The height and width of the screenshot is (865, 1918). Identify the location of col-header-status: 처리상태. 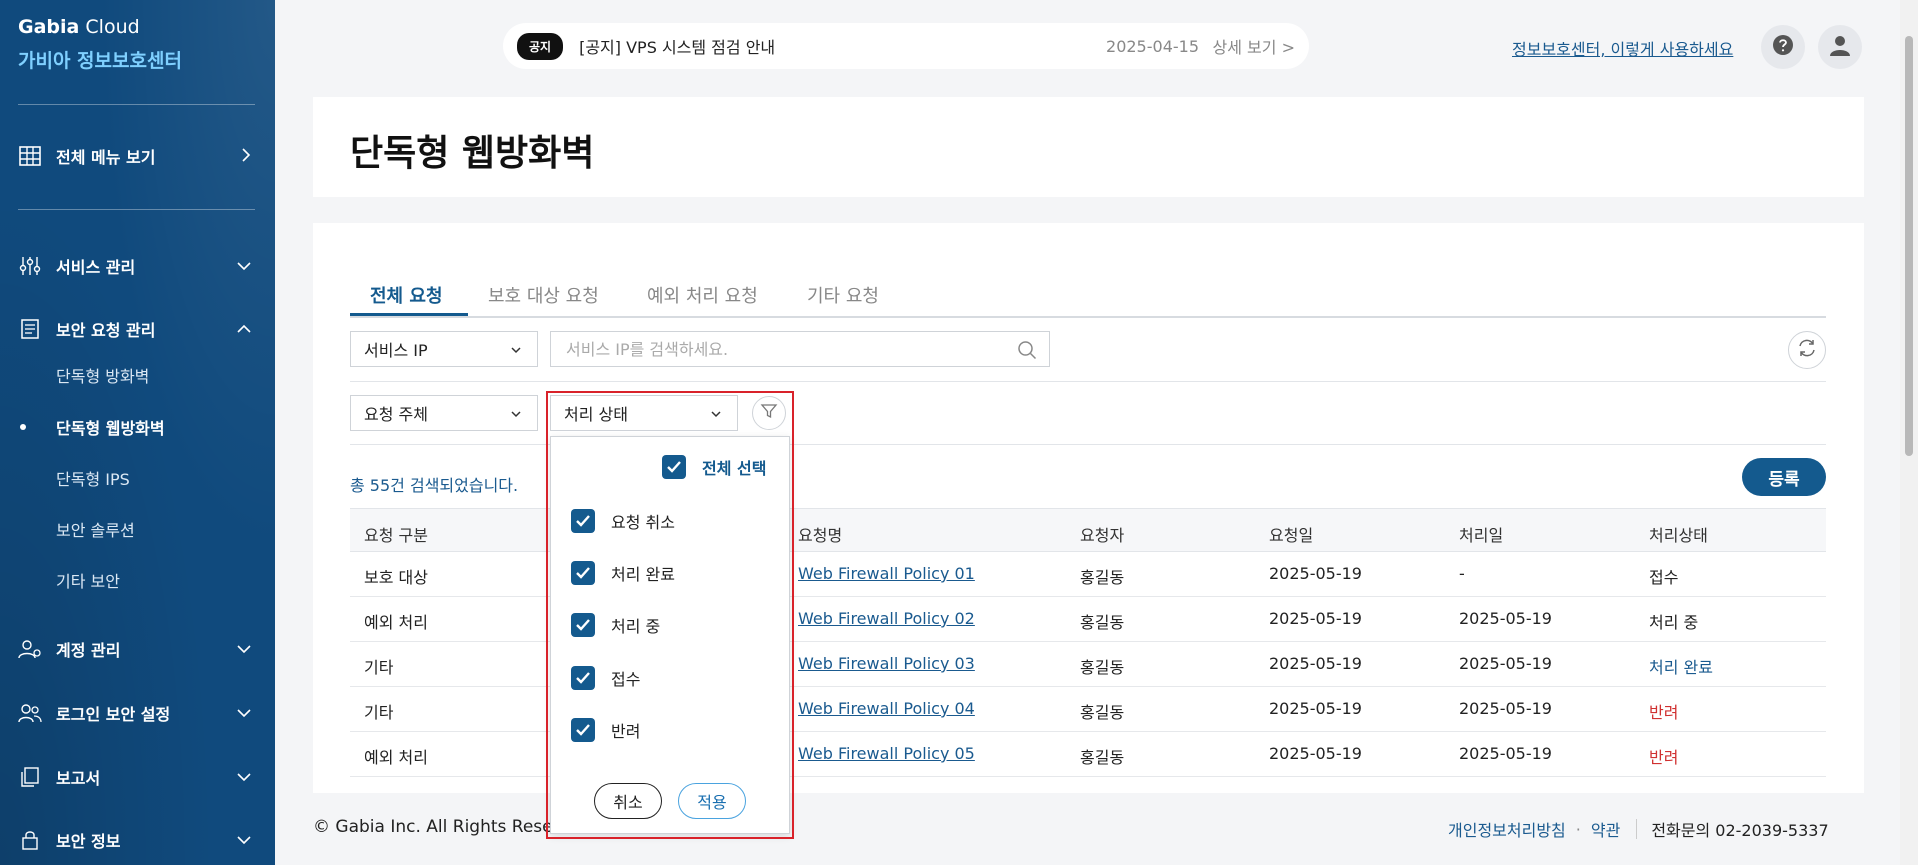
(1678, 535).